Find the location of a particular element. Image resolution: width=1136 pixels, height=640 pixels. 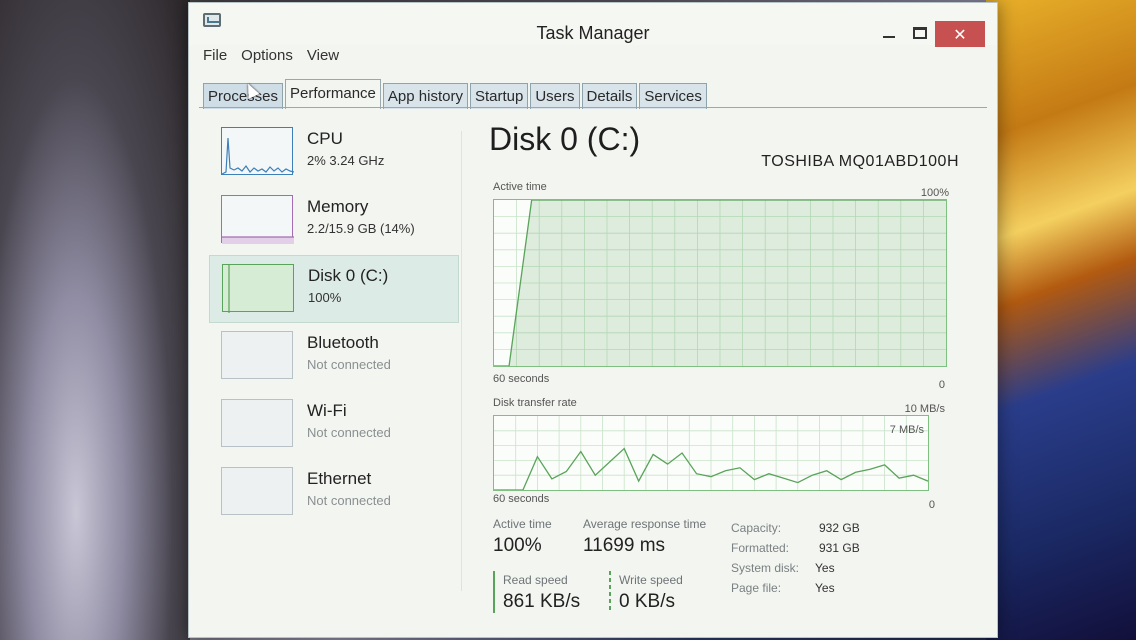

page-file-label: Page file: is located at coordinates (756, 588).